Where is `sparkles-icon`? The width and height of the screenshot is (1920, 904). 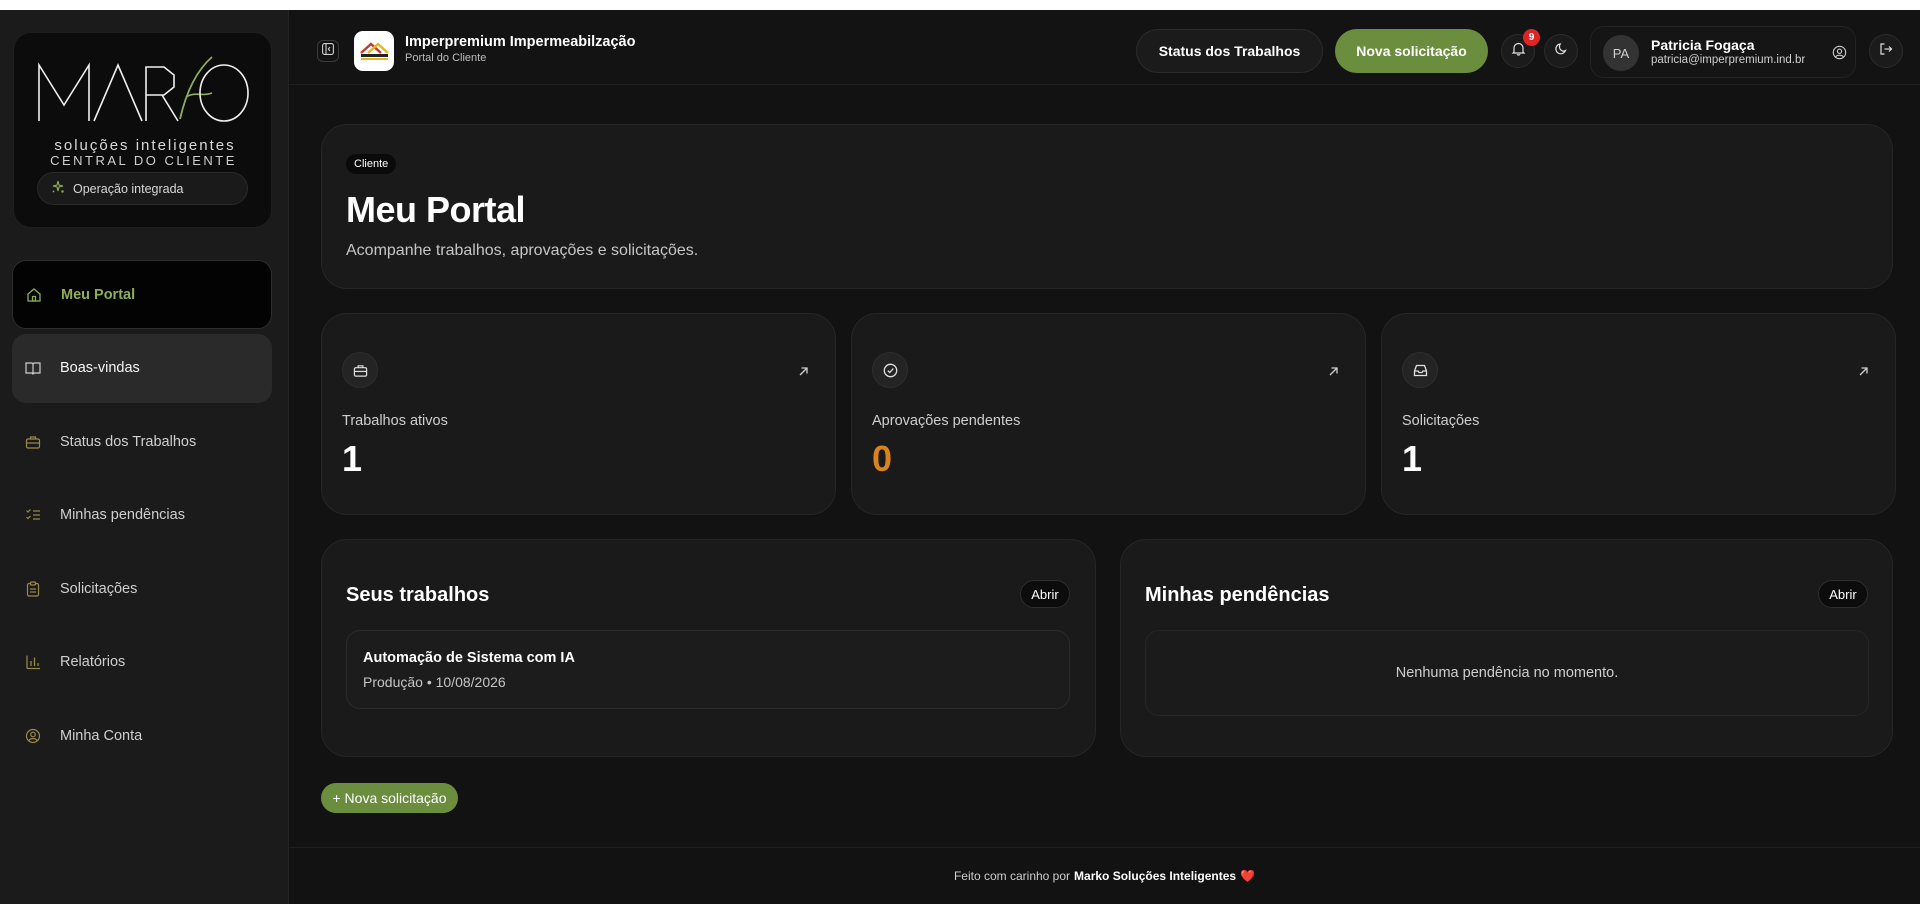
sparkles-icon is located at coordinates (58, 188).